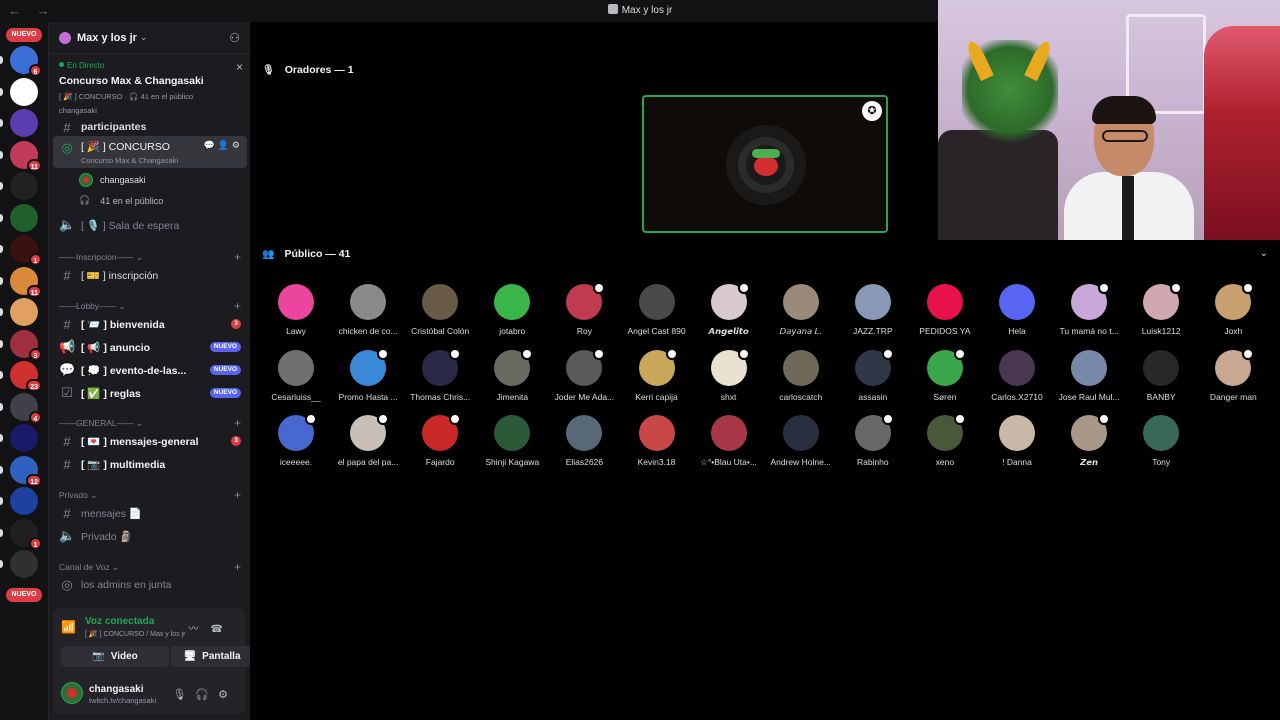  Describe the element at coordinates (150, 513) in the screenshot. I see `channel-mensajes: # mensajes 📄` at that location.